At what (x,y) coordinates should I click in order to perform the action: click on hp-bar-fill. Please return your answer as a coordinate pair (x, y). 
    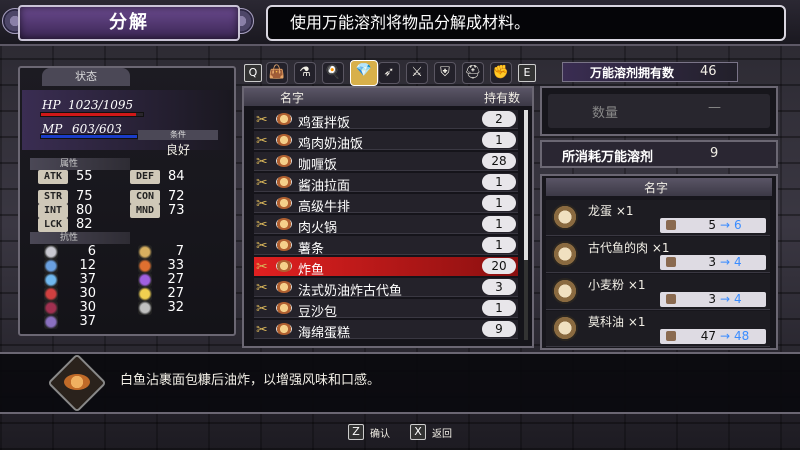
    Looking at the image, I should click on (88, 114).